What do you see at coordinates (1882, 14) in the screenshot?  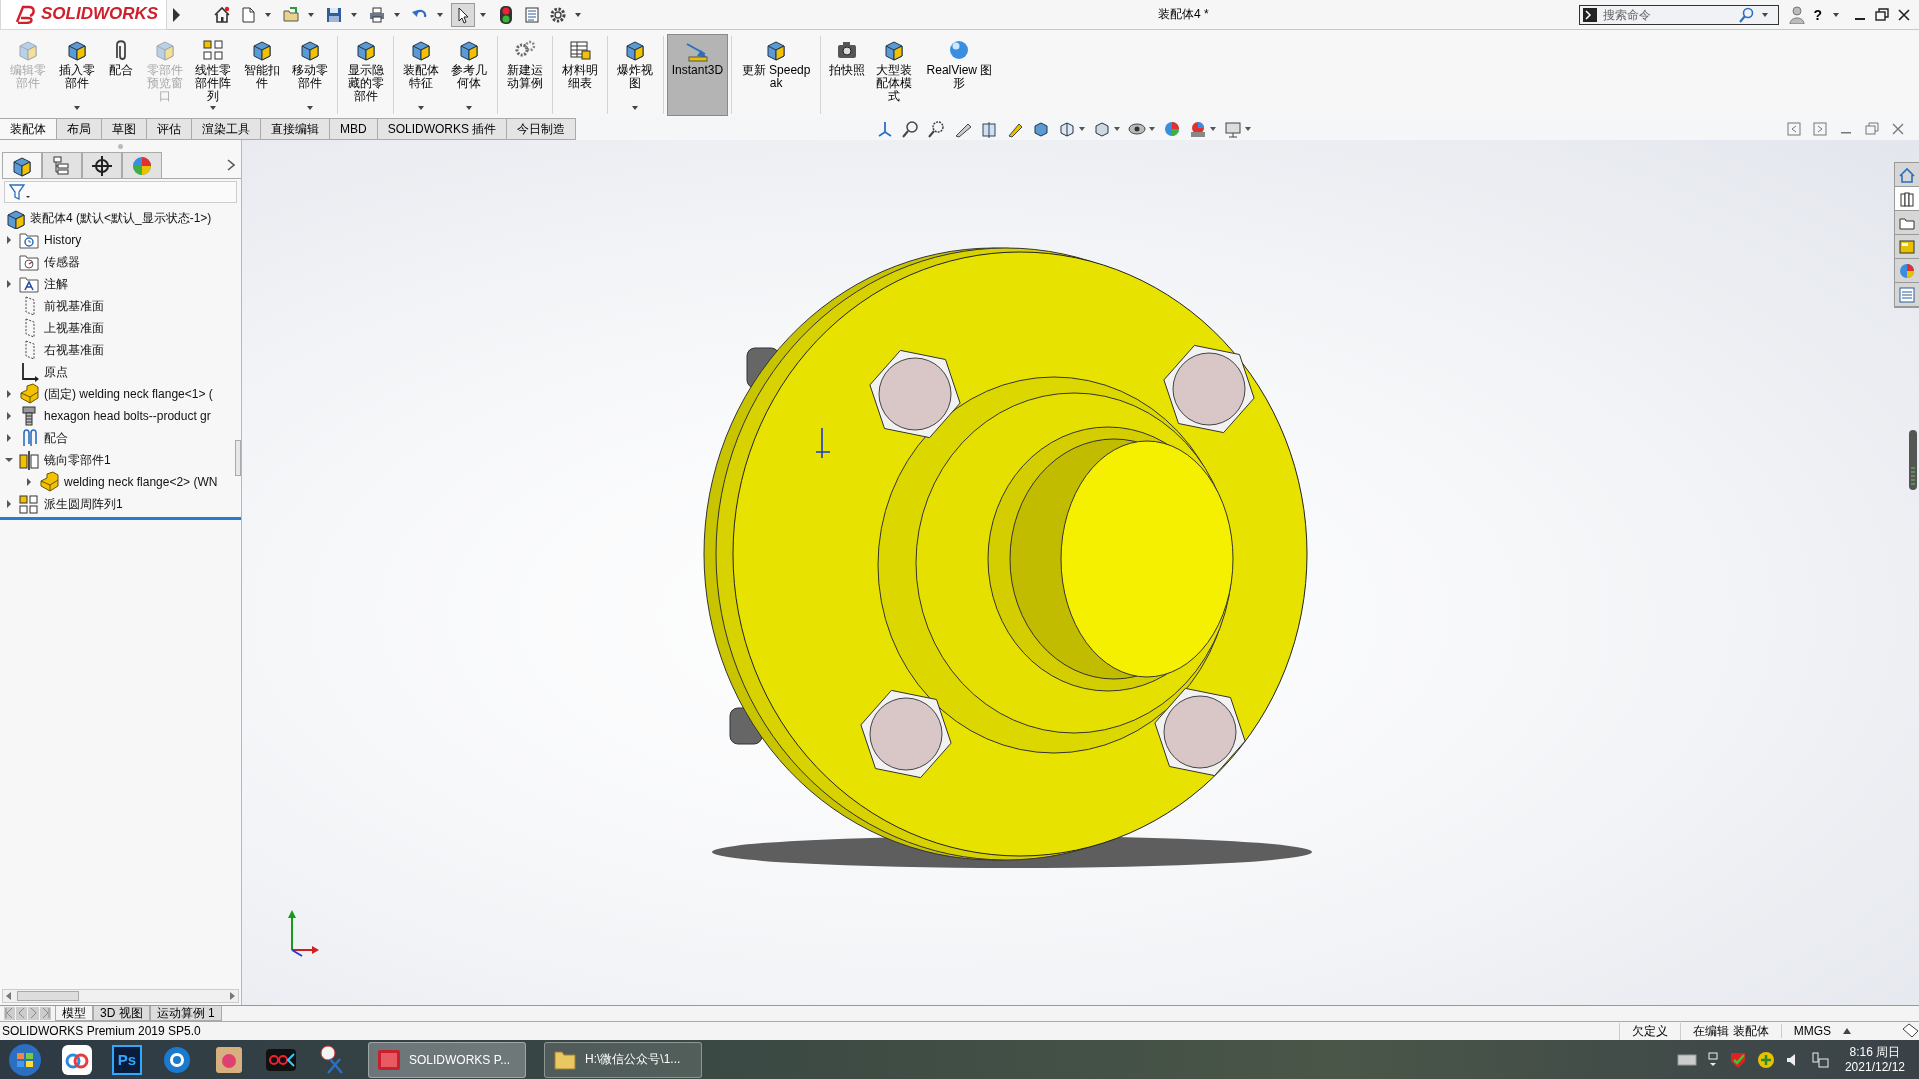 I see `restore-icon` at bounding box center [1882, 14].